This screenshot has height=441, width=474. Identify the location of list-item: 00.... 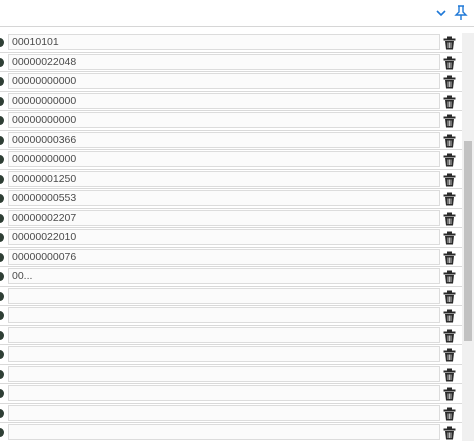
(231, 277).